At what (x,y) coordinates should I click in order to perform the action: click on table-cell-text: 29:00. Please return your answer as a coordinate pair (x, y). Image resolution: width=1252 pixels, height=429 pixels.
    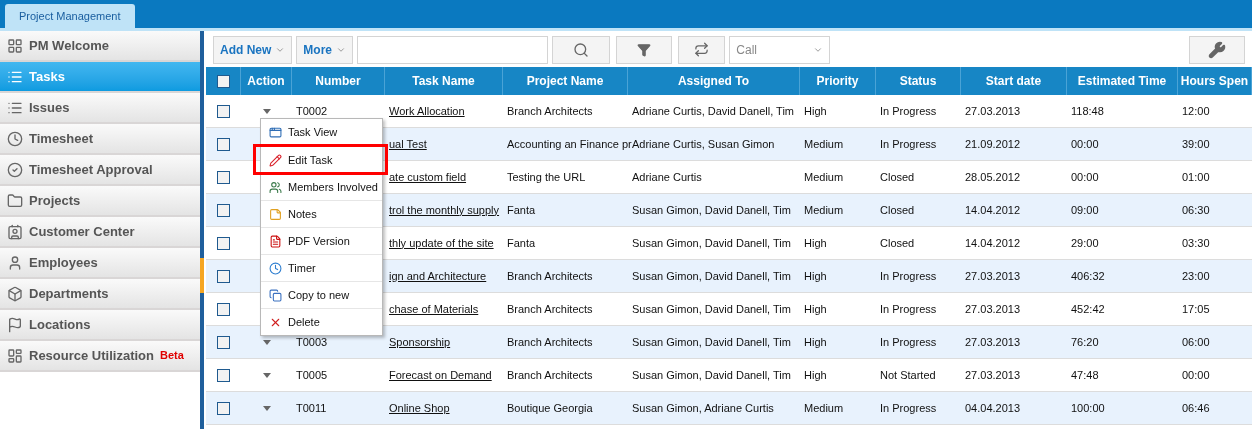
    Looking at the image, I should click on (1085, 243).